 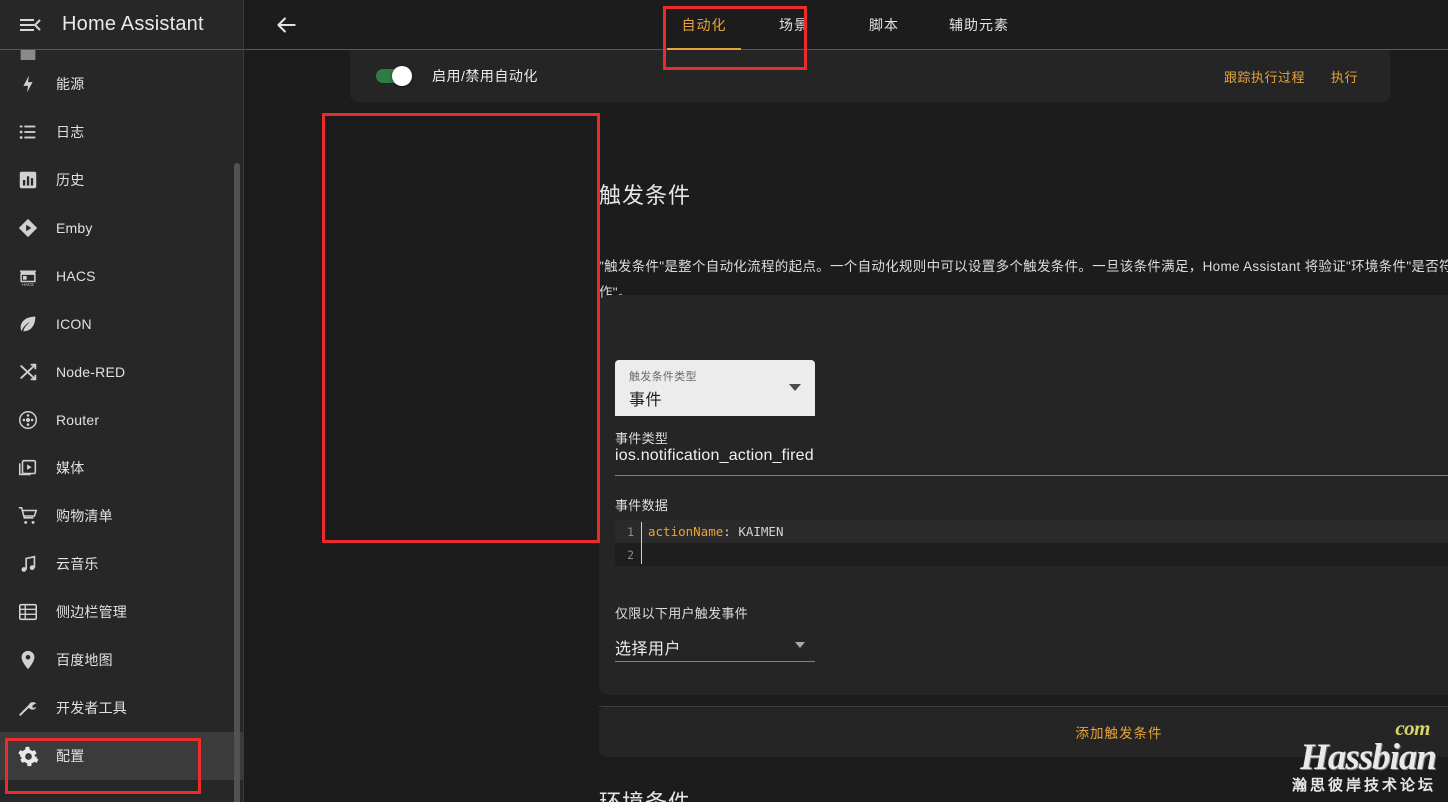 I want to click on trigger-type-select: 触发条件类型 事件, so click(x=715, y=388).